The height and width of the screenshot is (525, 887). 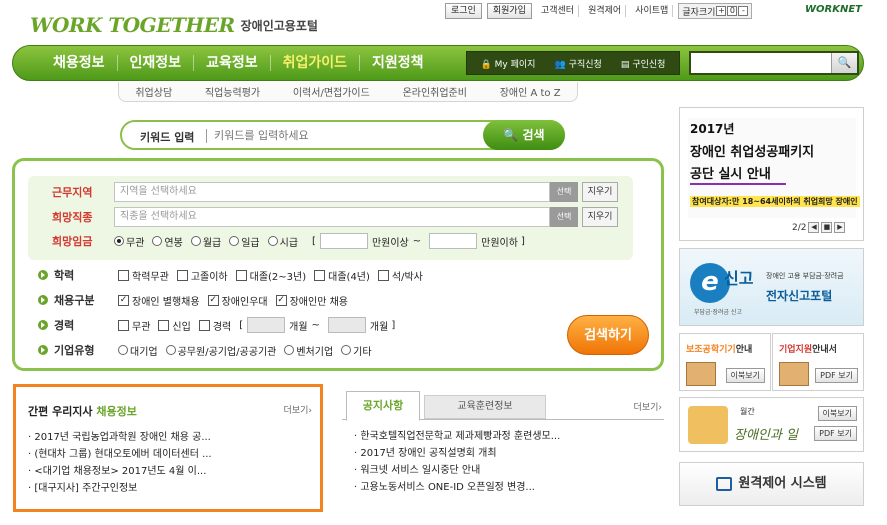 What do you see at coordinates (600, 192) in the screenshot?
I see `work-area-clear-button: 지우기` at bounding box center [600, 192].